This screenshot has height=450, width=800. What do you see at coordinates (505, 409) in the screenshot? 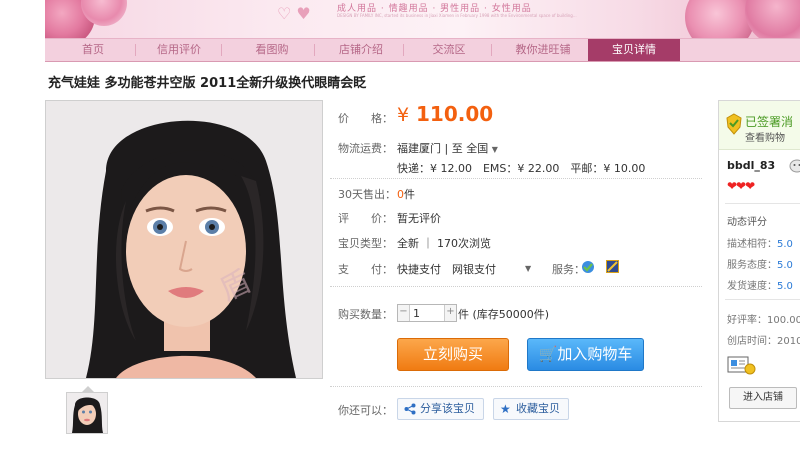
I see `star-icon: ★` at bounding box center [505, 409].